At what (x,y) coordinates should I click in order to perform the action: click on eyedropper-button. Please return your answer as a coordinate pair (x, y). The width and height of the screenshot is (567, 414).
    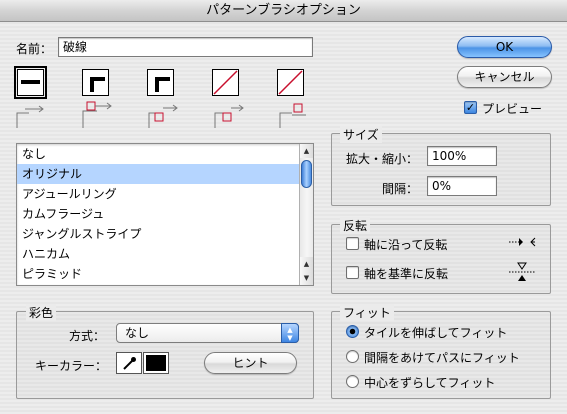
    Looking at the image, I should click on (129, 363).